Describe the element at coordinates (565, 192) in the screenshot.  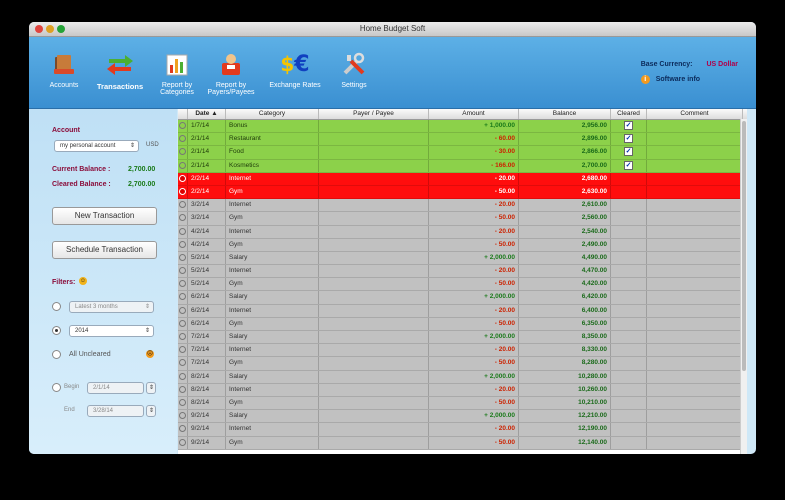
I see `balance-cell: 2,630.00` at that location.